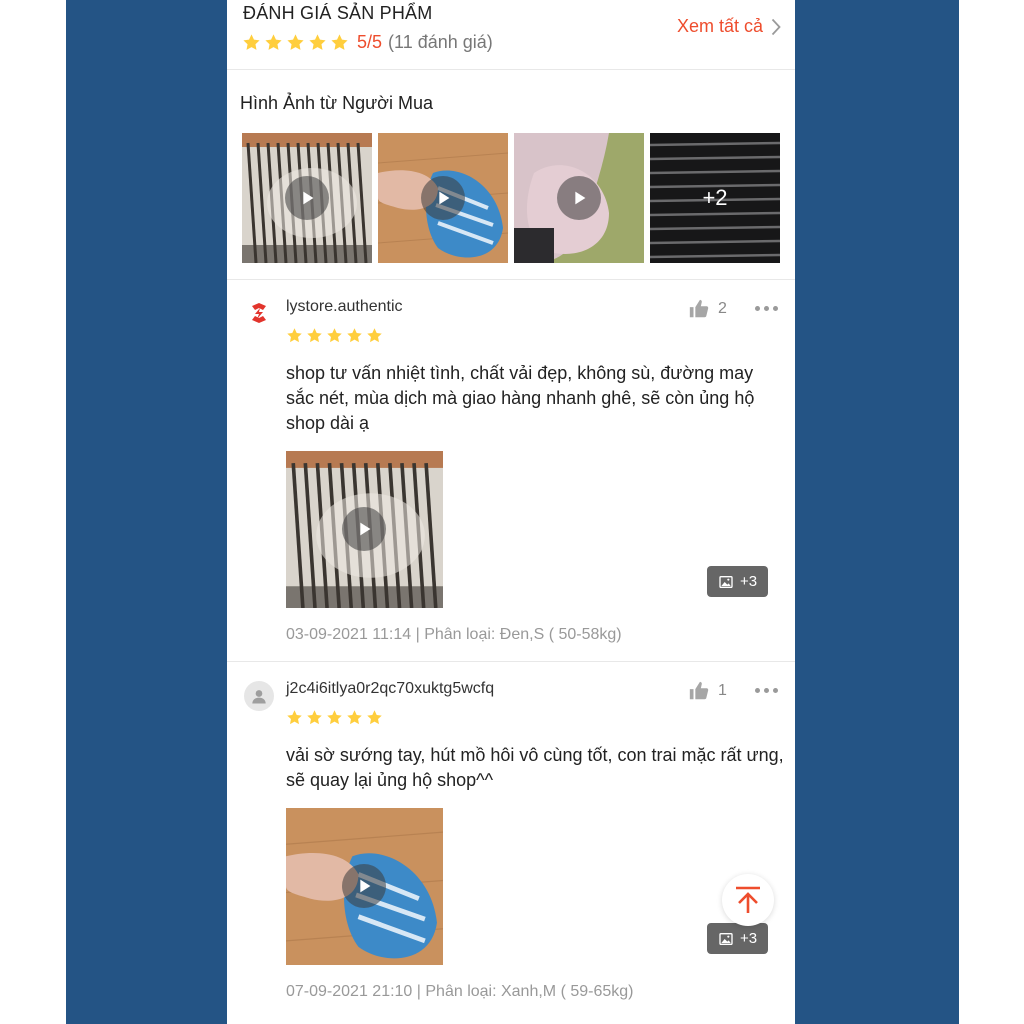  I want to click on scroll-to-top-icon, so click(748, 899).